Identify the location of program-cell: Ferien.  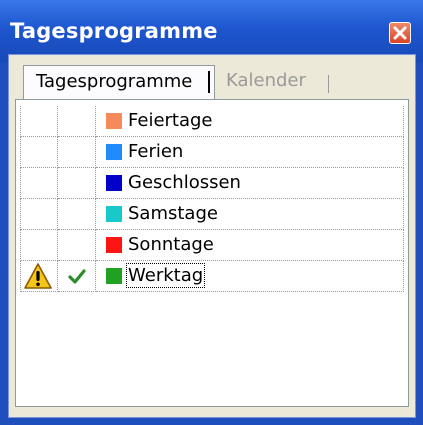
(250, 152).